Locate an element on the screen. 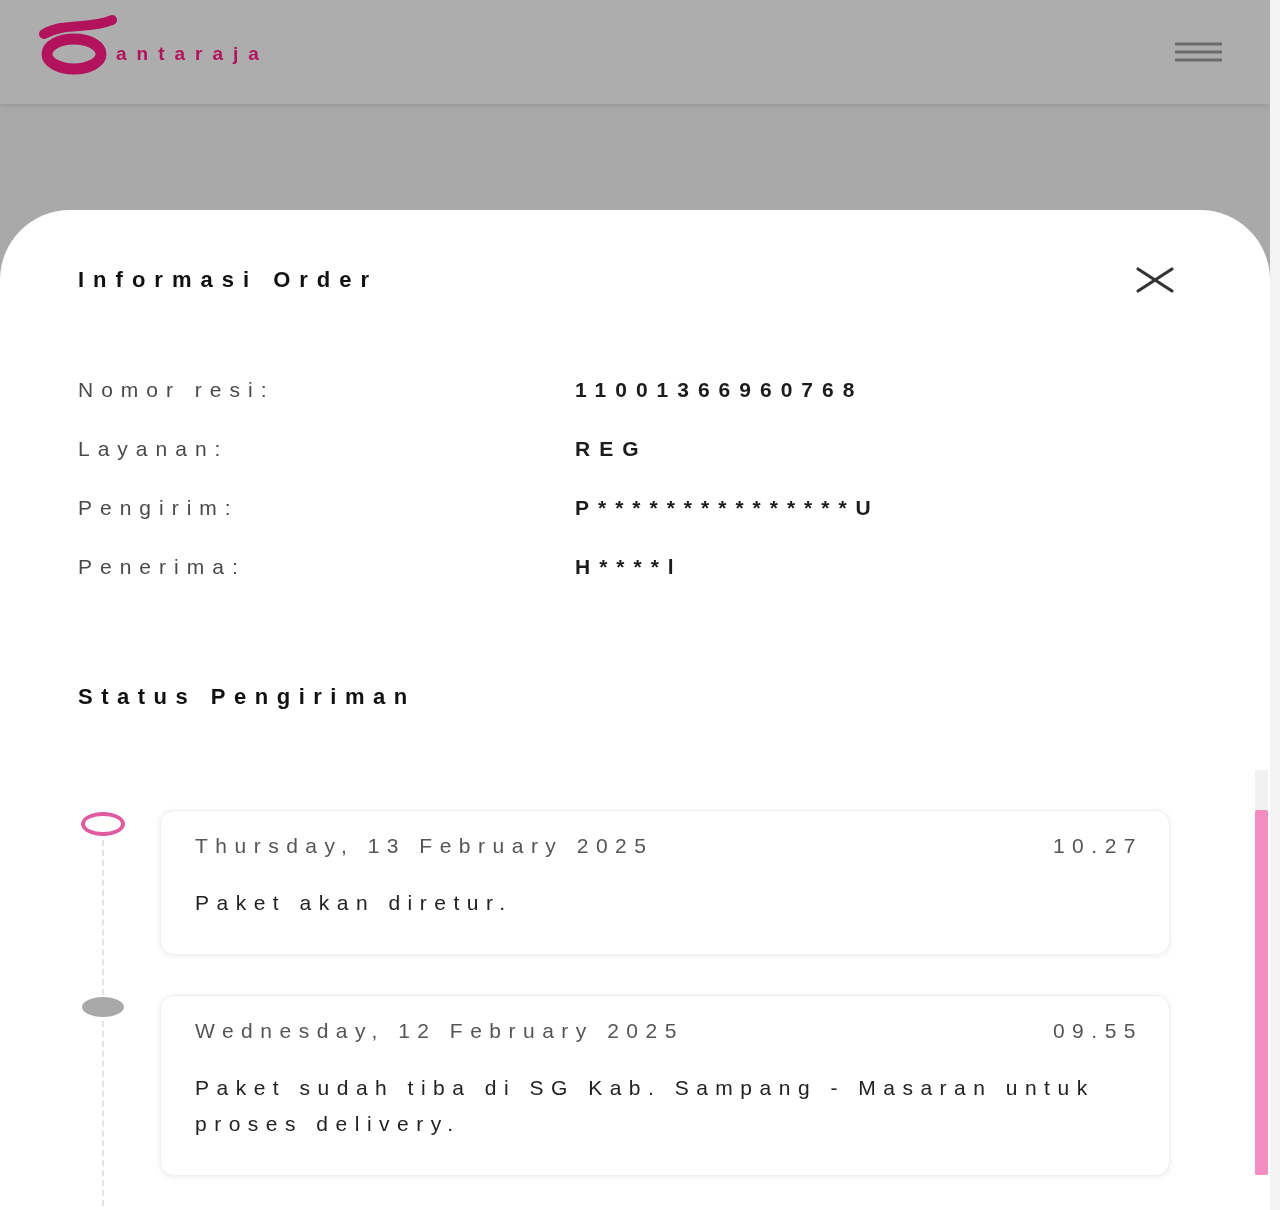 Image resolution: width=1280 pixels, height=1210 pixels. sheet-title: Informasi Order is located at coordinates (228, 280).